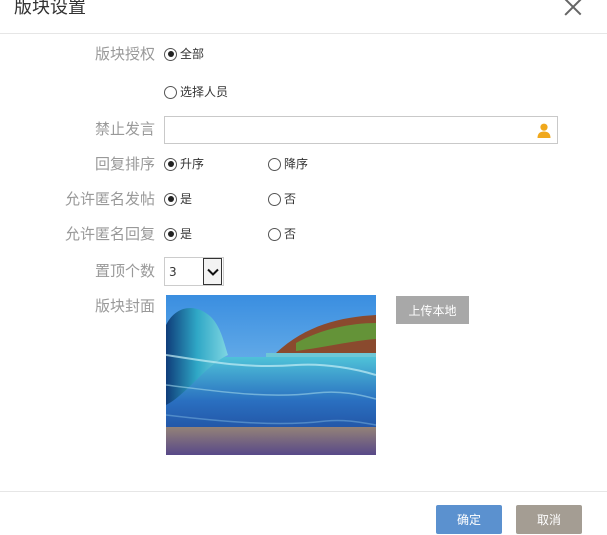 Image resolution: width=607 pixels, height=535 pixels. Describe the element at coordinates (282, 199) in the screenshot. I see `anon-post-no: 否` at that location.